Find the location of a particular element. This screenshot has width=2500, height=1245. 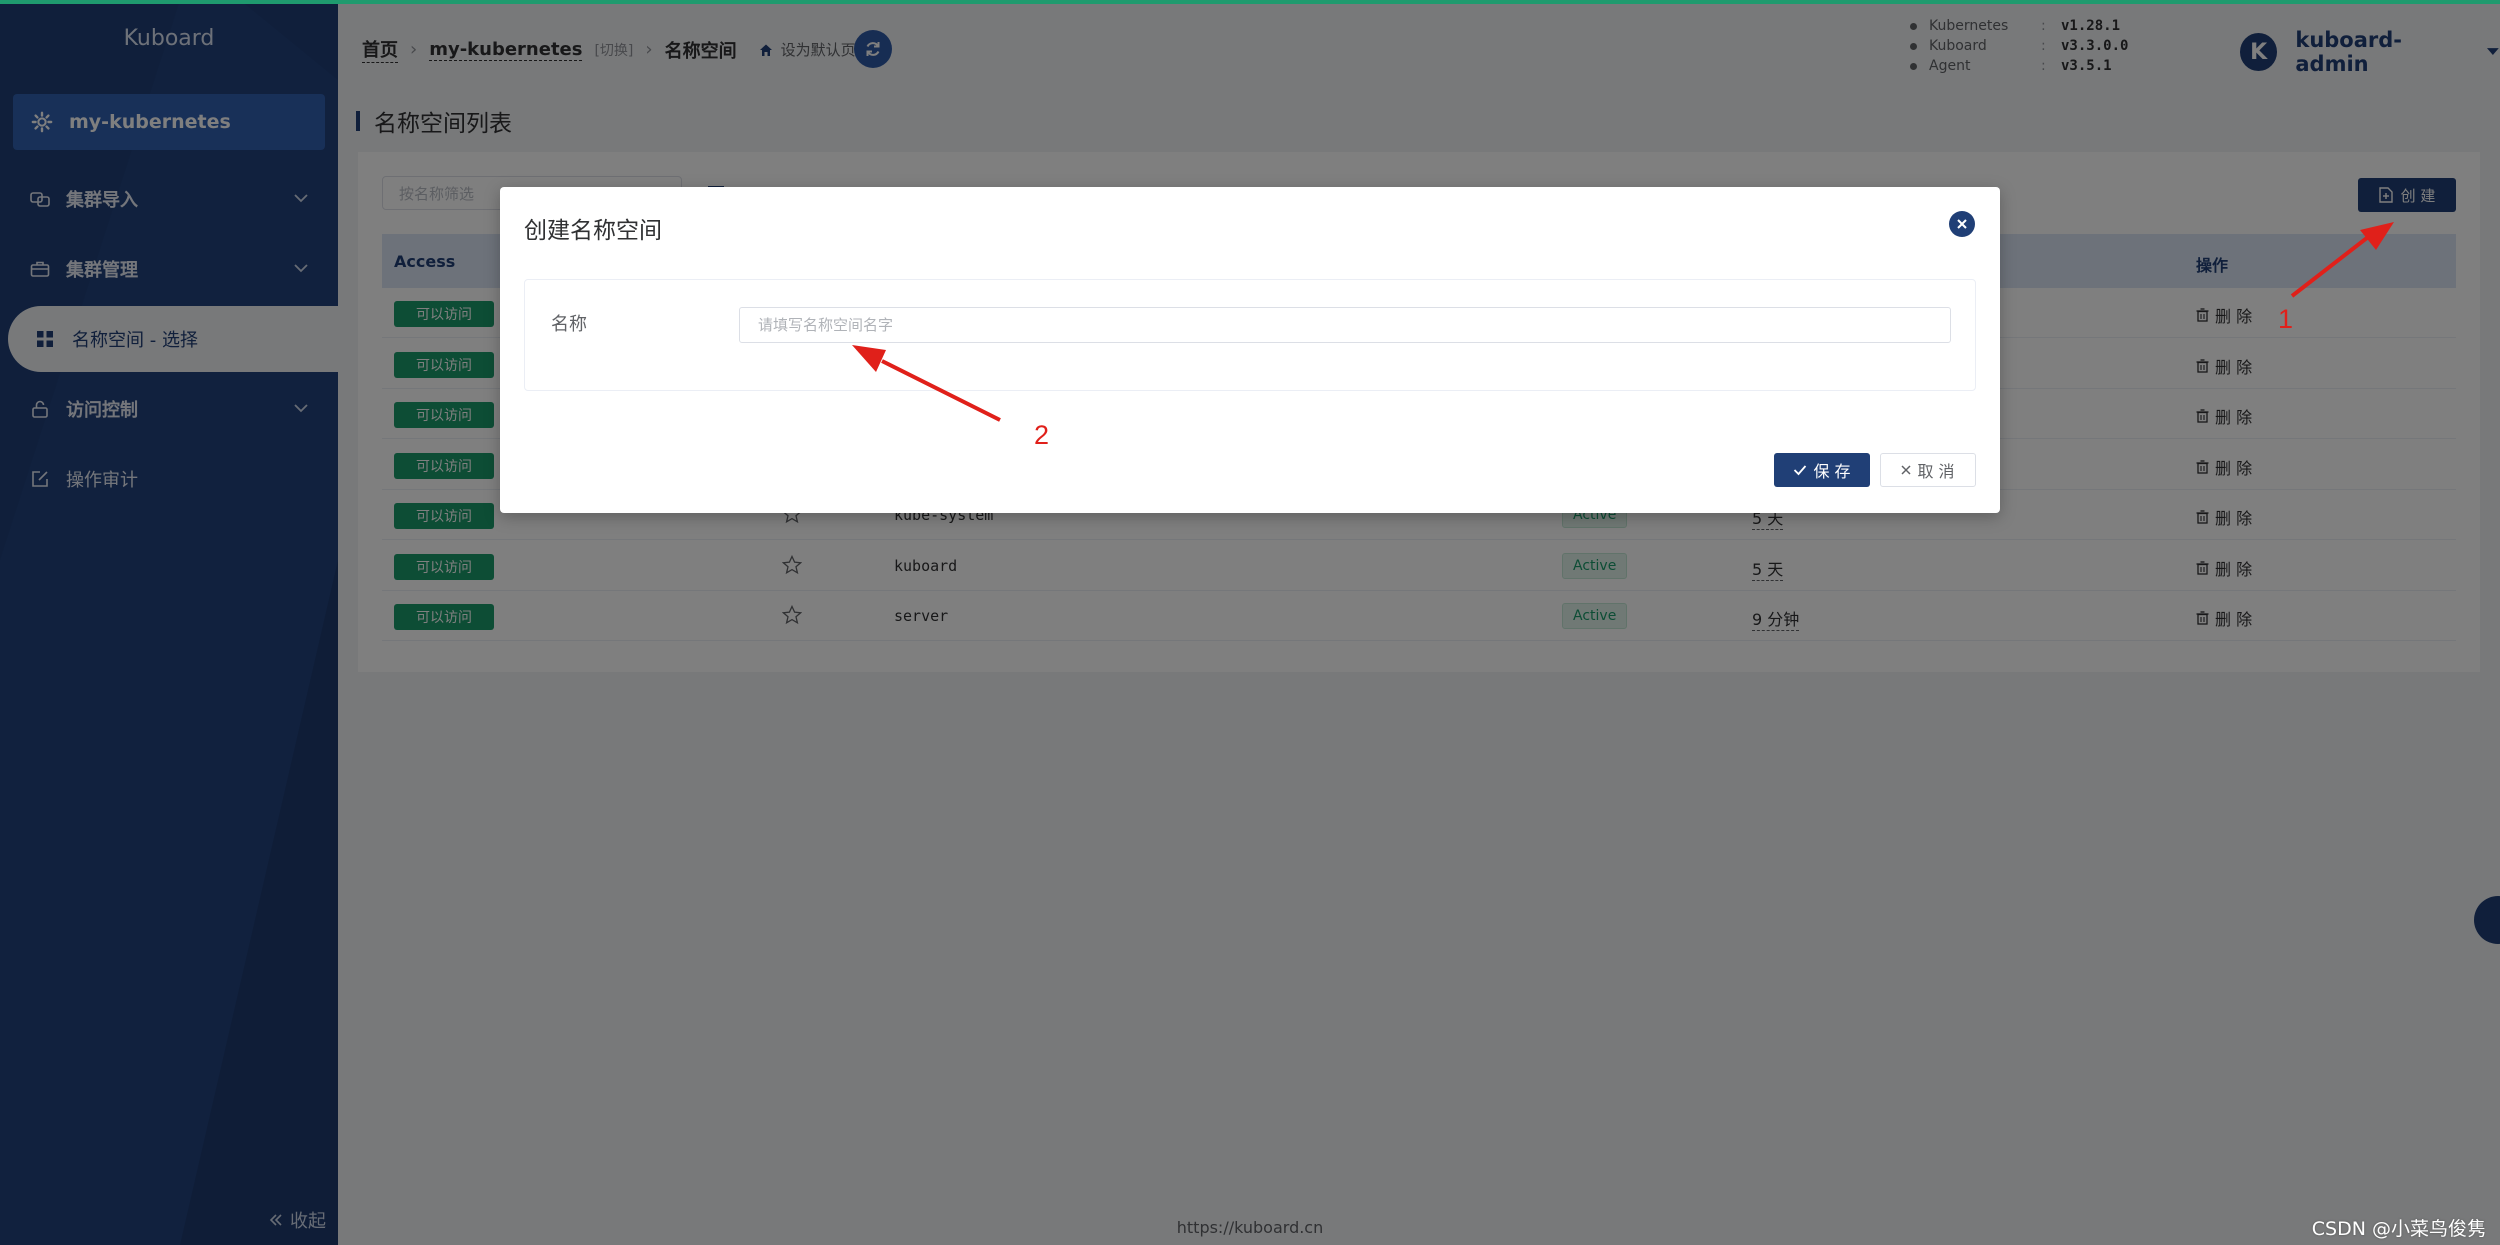

annotation-number-1: 1 is located at coordinates (2286, 319).